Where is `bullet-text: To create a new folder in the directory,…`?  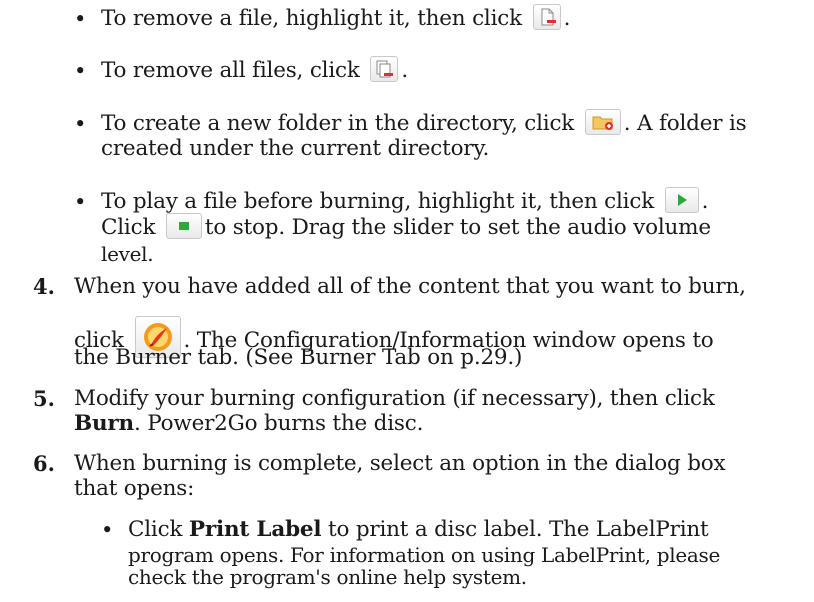 bullet-text: To create a new folder in the directory,… is located at coordinates (338, 123).